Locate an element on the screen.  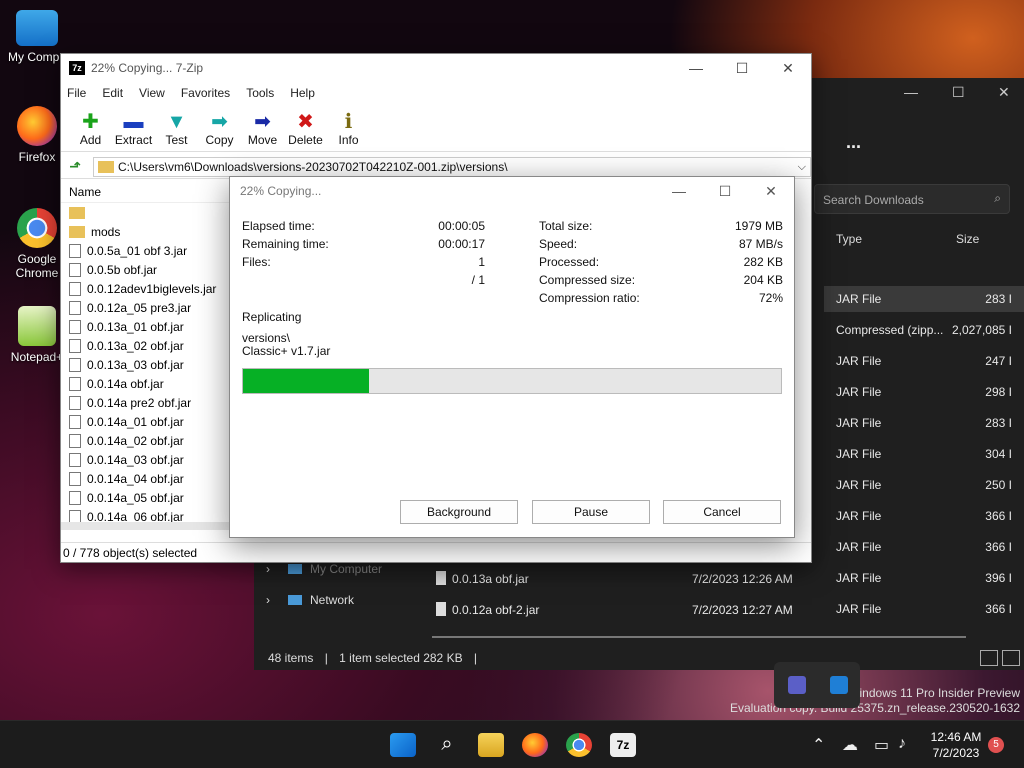
copy-progress-bar is located at coordinates (512, 381).